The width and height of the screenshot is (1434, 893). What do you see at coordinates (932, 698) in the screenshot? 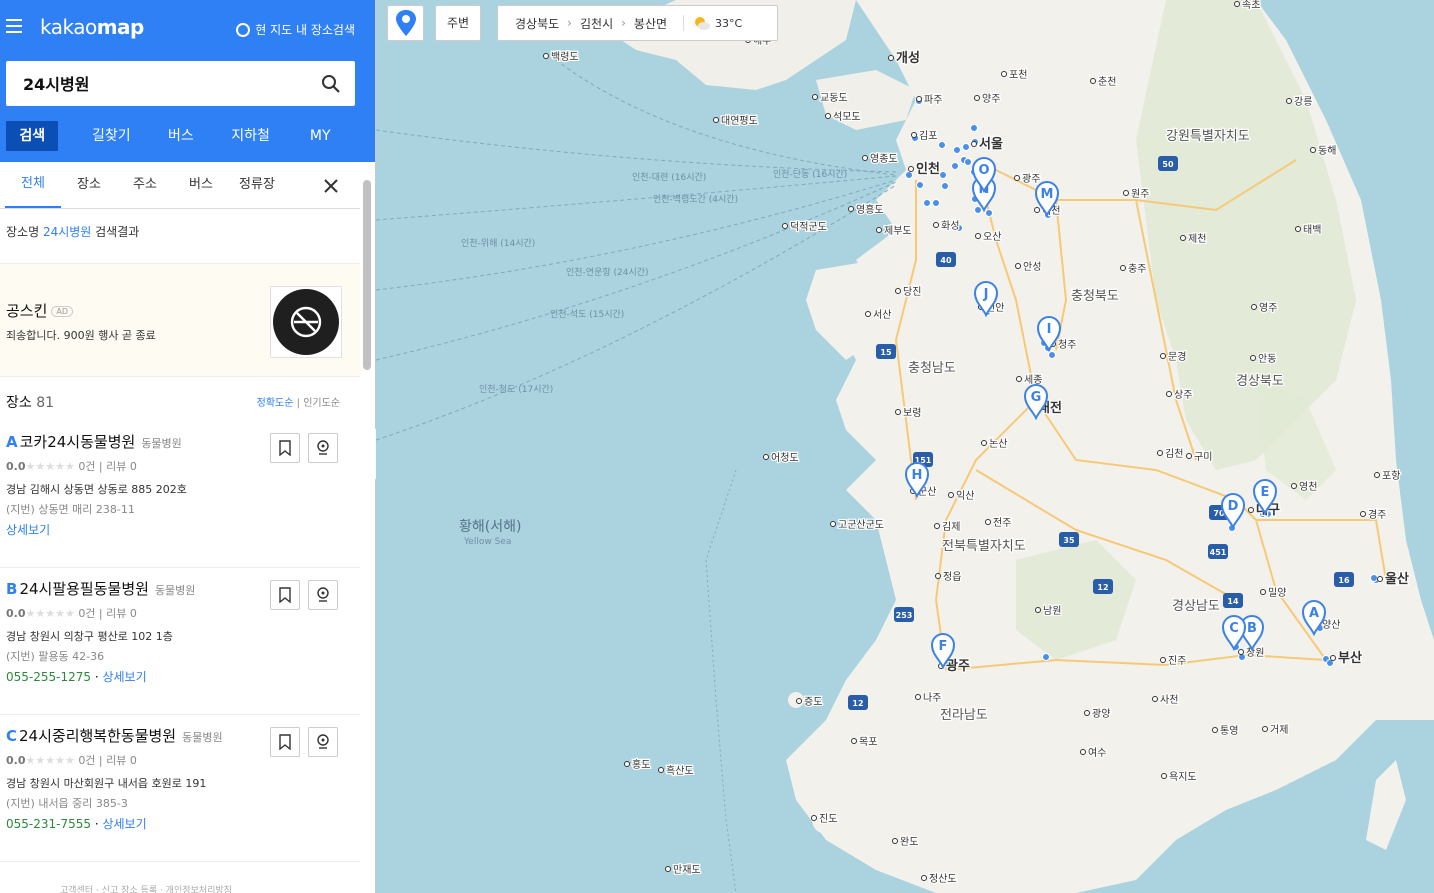
I see `city-label: 나주` at bounding box center [932, 698].